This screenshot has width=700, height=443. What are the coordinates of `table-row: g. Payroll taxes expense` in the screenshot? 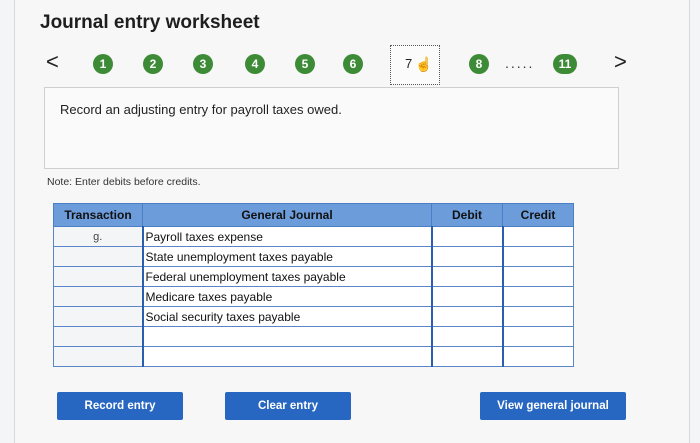 It's located at (313, 236).